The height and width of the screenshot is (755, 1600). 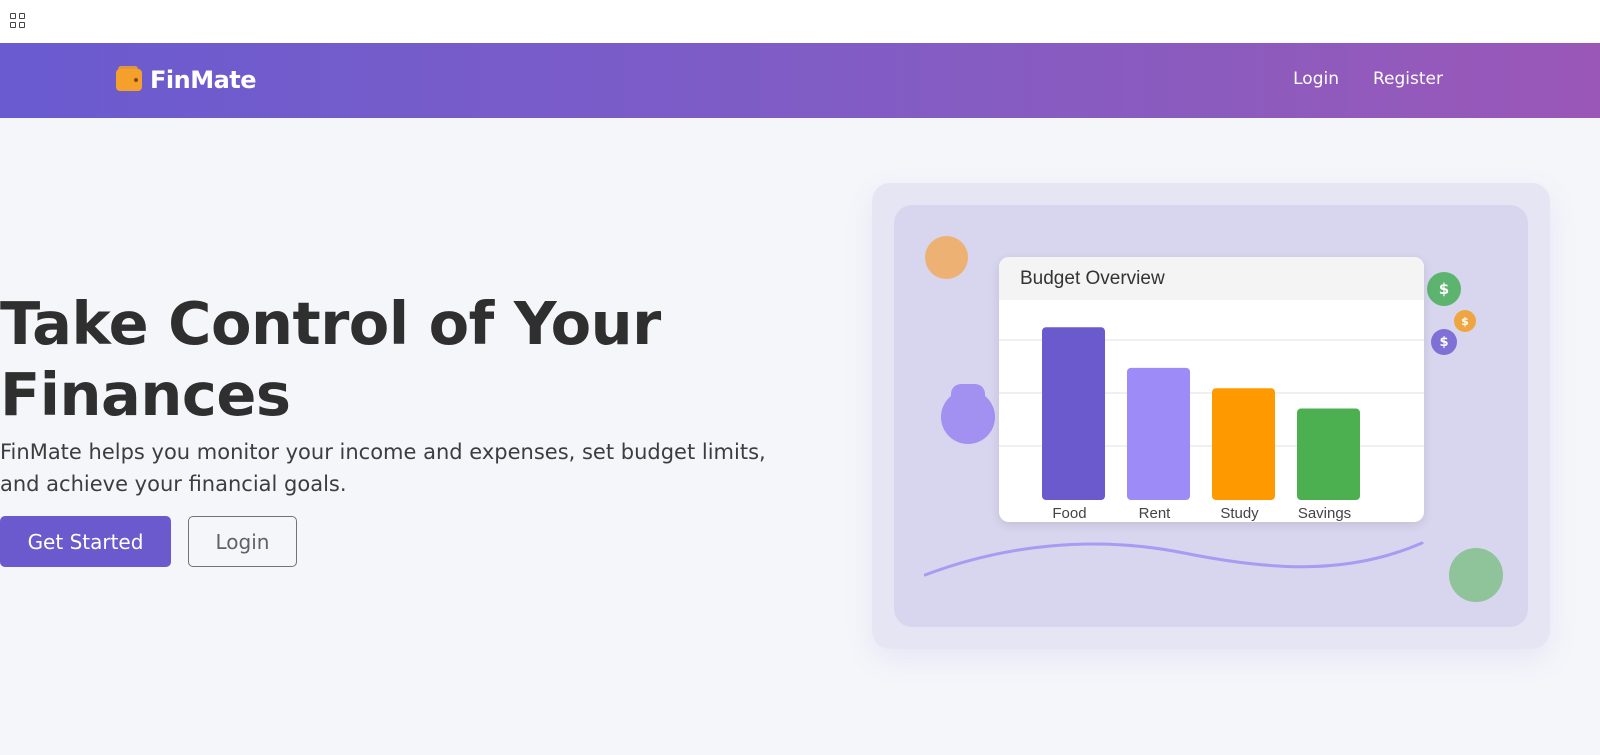 What do you see at coordinates (330, 359) in the screenshot?
I see `hero-title: Take Control of Your Finances` at bounding box center [330, 359].